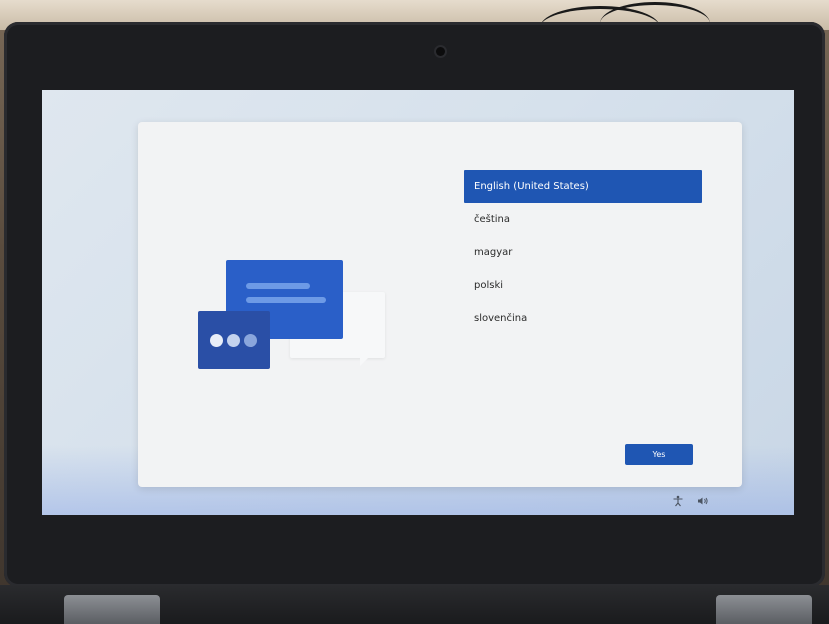  What do you see at coordinates (678, 501) in the screenshot?
I see `accessibility-icon` at bounding box center [678, 501].